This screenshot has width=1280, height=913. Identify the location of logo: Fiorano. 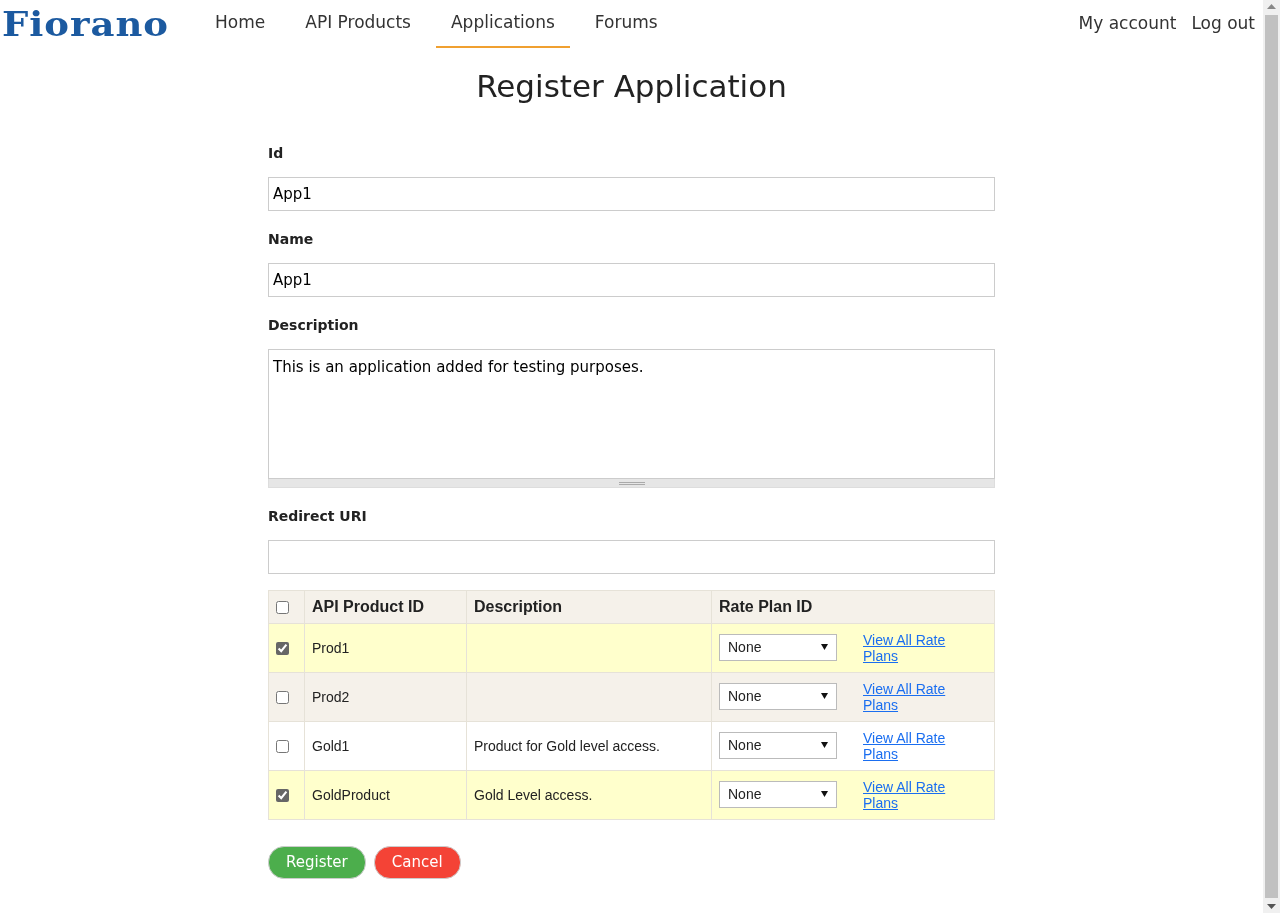
(86, 24).